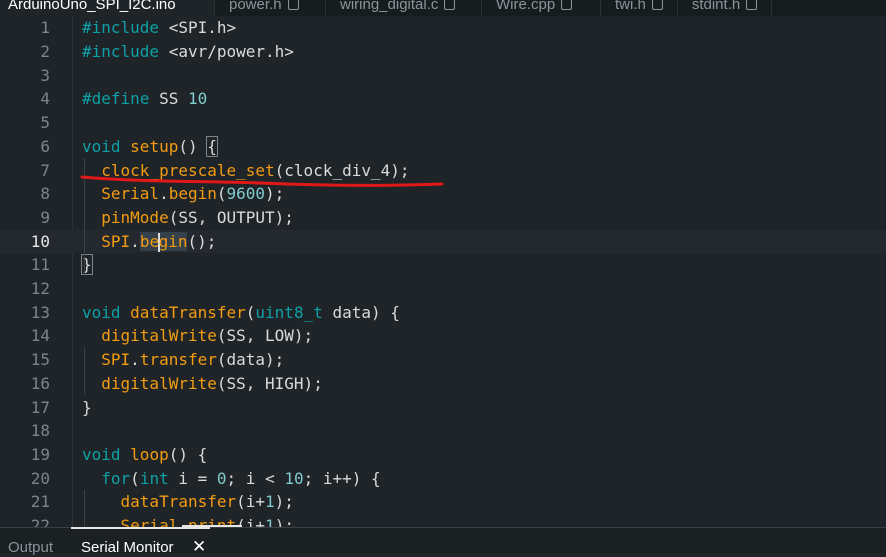 The width and height of the screenshot is (886, 557). I want to click on close-icon: ✕, so click(212, 541).